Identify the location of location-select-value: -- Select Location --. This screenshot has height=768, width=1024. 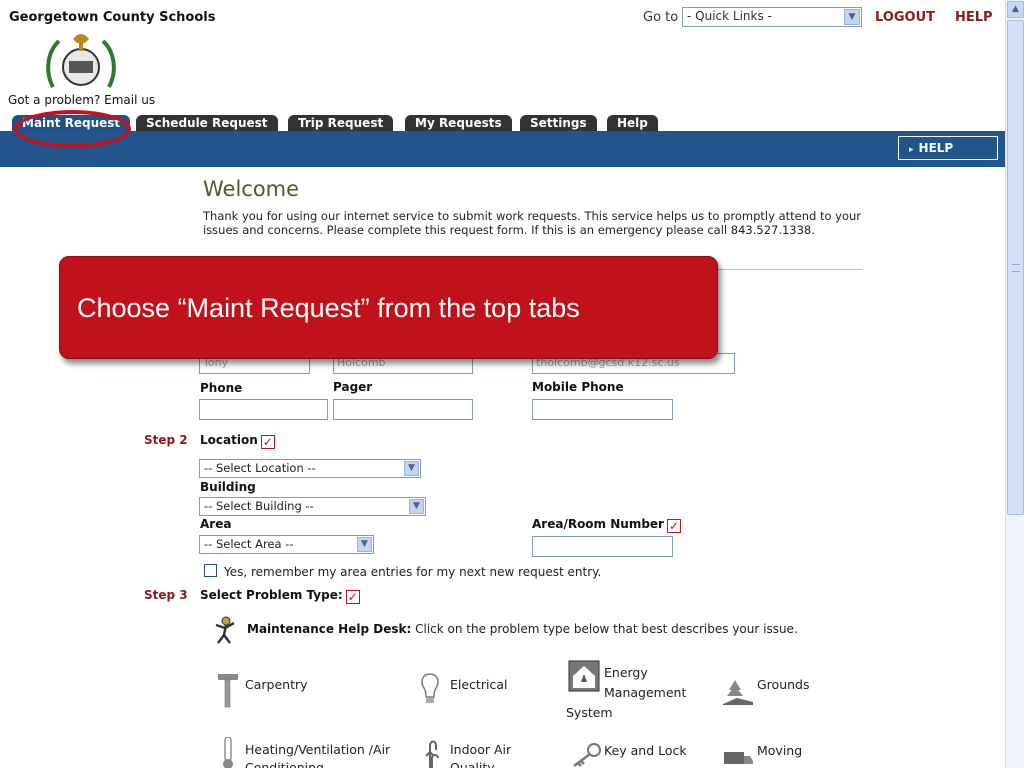
(260, 468).